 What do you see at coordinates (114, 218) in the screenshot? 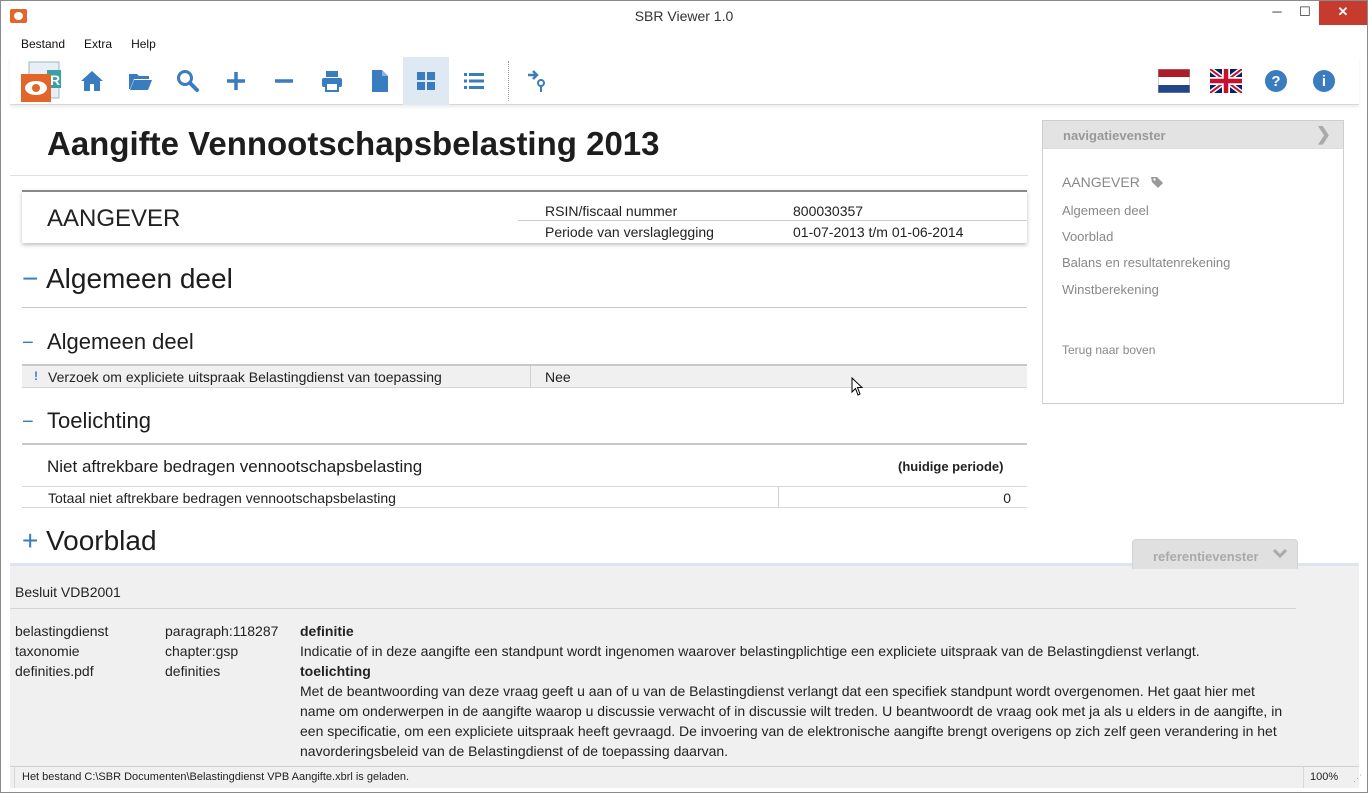
I see `aangever-label: AANGEVER` at bounding box center [114, 218].